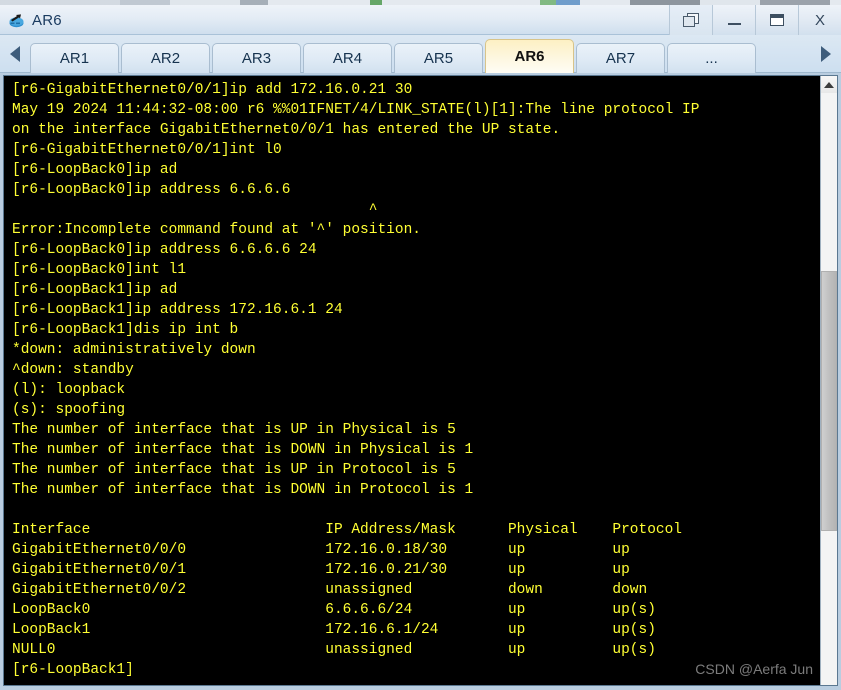 This screenshot has height=690, width=841. What do you see at coordinates (73, 370) in the screenshot?
I see `terminal-line: ^down: standby` at bounding box center [73, 370].